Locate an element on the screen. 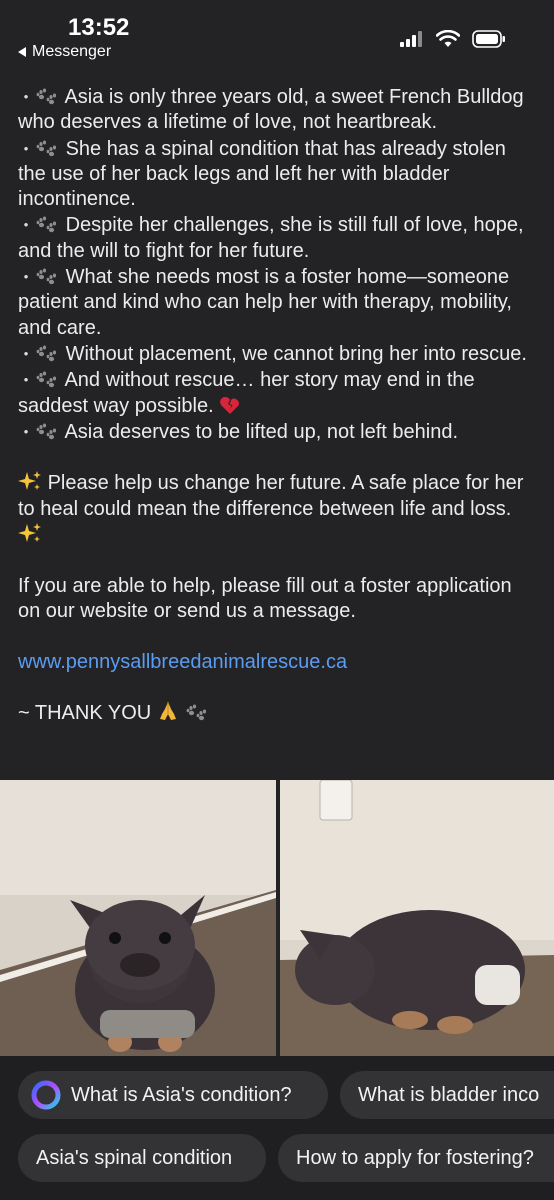 The image size is (554, 1200). battery-icon is located at coordinates (488, 39).